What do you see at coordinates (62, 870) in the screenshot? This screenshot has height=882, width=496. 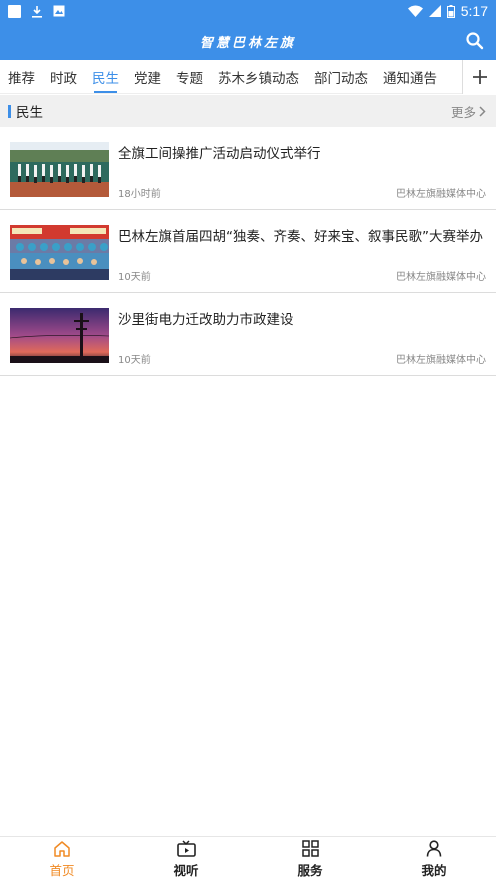 I see `nav-label: 首页` at bounding box center [62, 870].